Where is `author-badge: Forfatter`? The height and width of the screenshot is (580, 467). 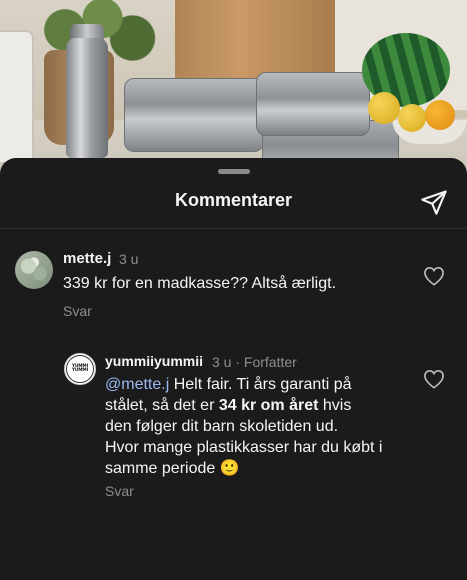 author-badge: Forfatter is located at coordinates (270, 362).